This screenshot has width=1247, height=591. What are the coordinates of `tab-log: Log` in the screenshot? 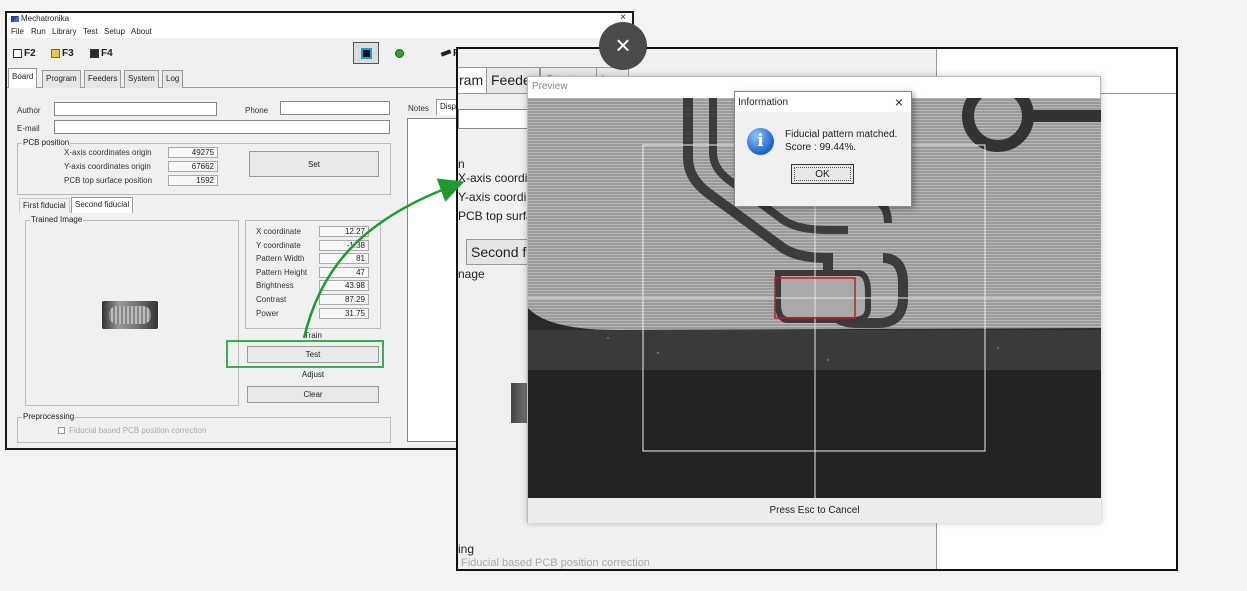 It's located at (173, 79).